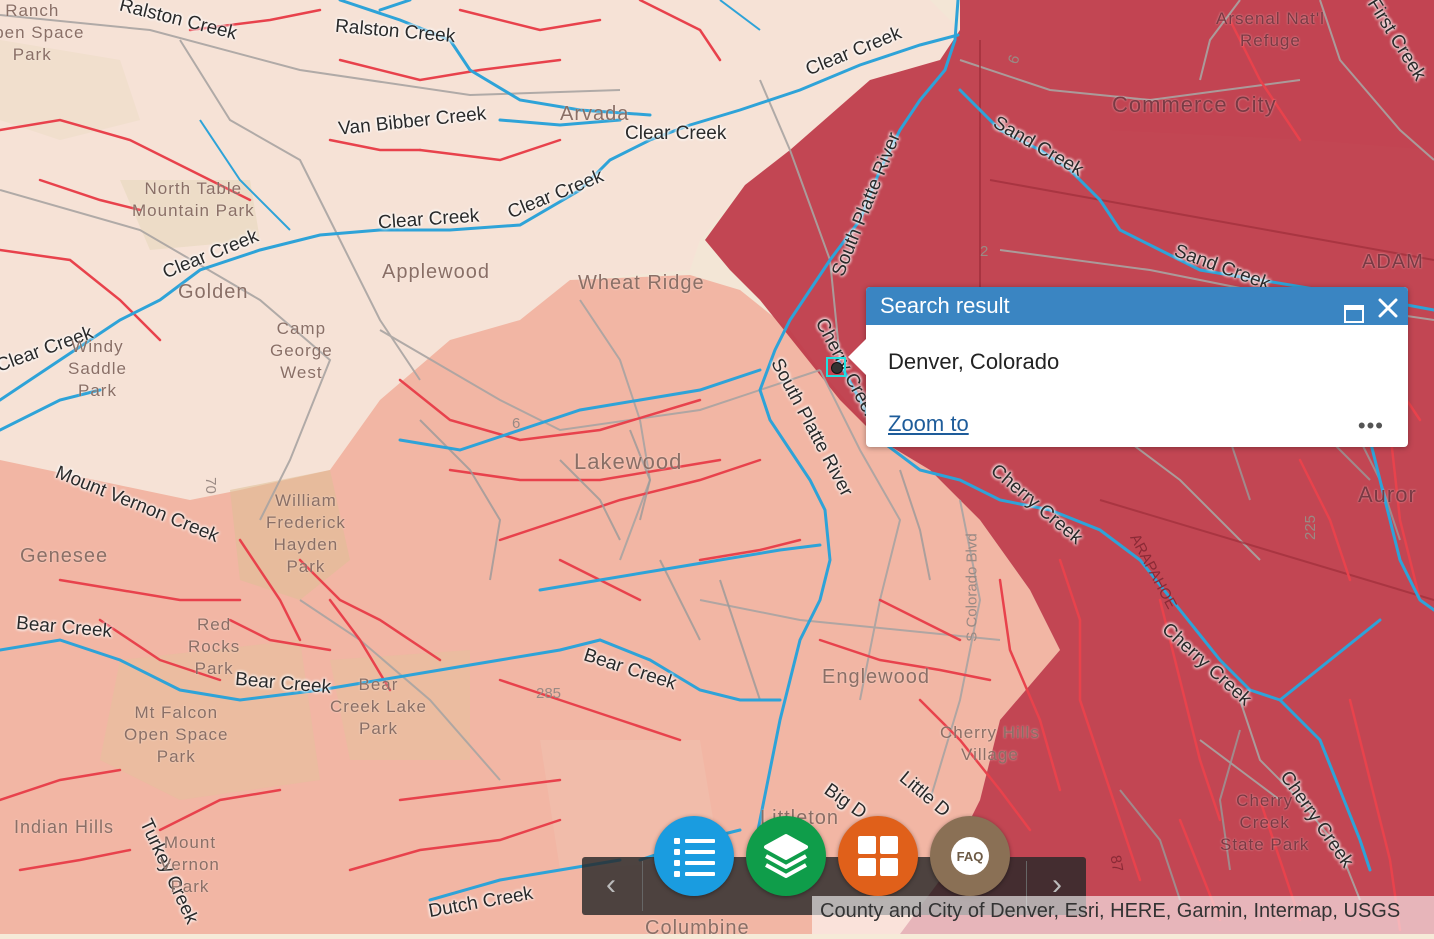  I want to click on popup-pointer, so click(857, 357).